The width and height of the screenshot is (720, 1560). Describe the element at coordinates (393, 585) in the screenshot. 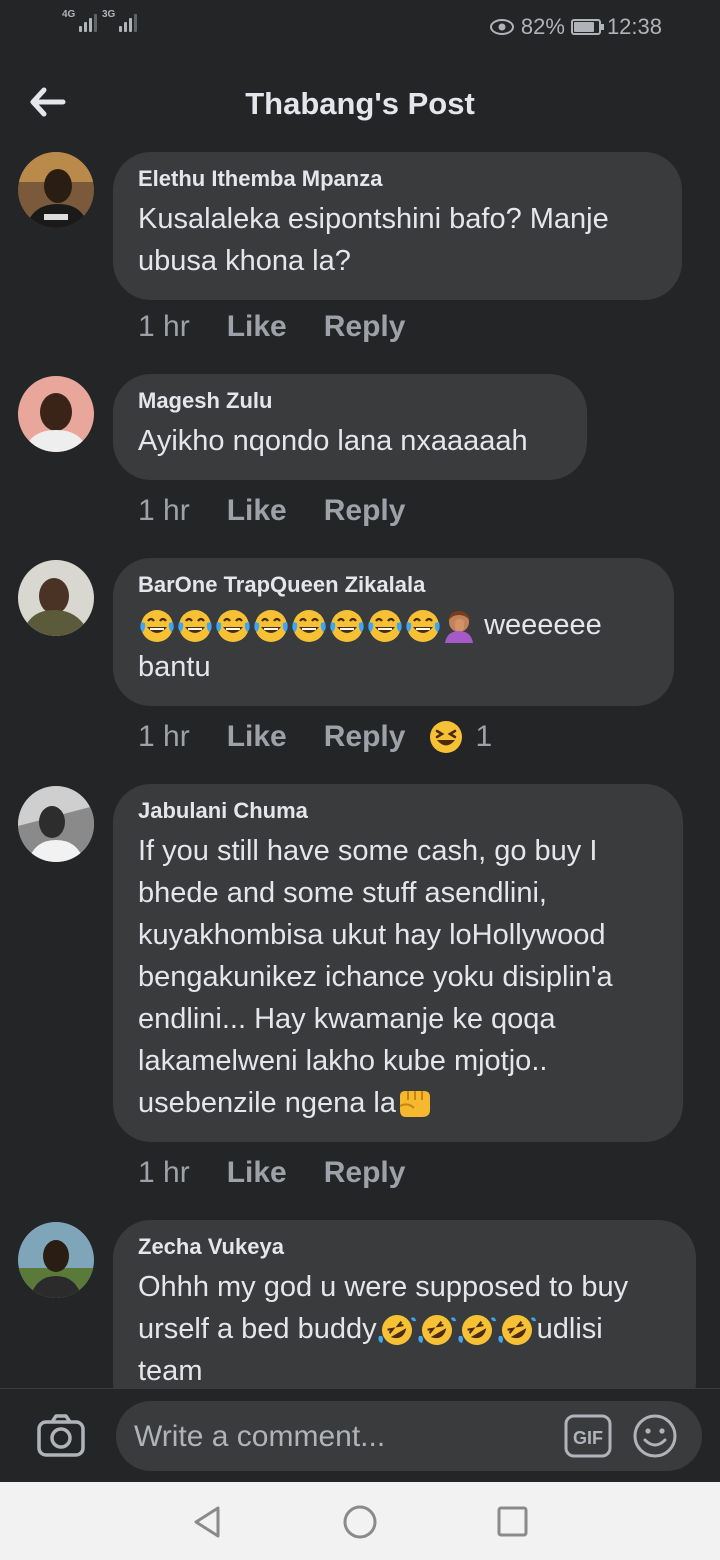

I see `comment-author: BarOne TrapQueen Zikalala` at that location.